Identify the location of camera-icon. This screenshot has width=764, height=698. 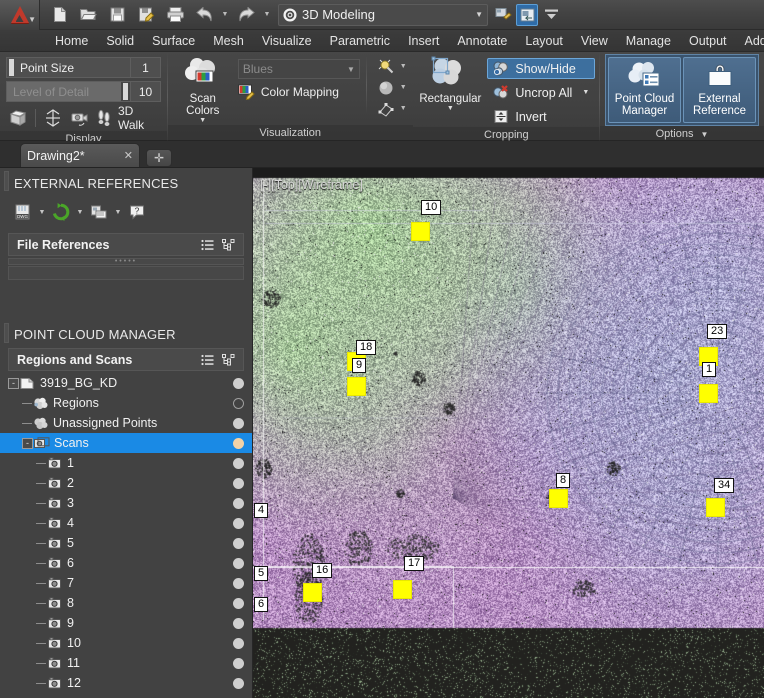
(80, 118).